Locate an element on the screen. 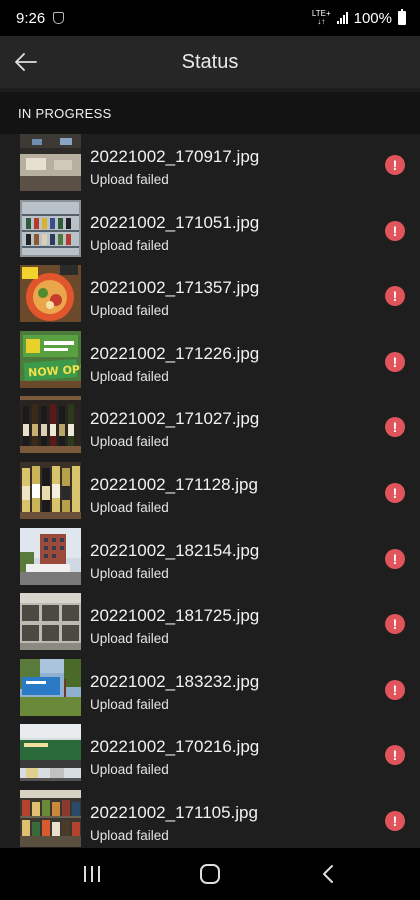  upload-list-item: 20221002_171027.jpg Upload failed! is located at coordinates (210, 427).